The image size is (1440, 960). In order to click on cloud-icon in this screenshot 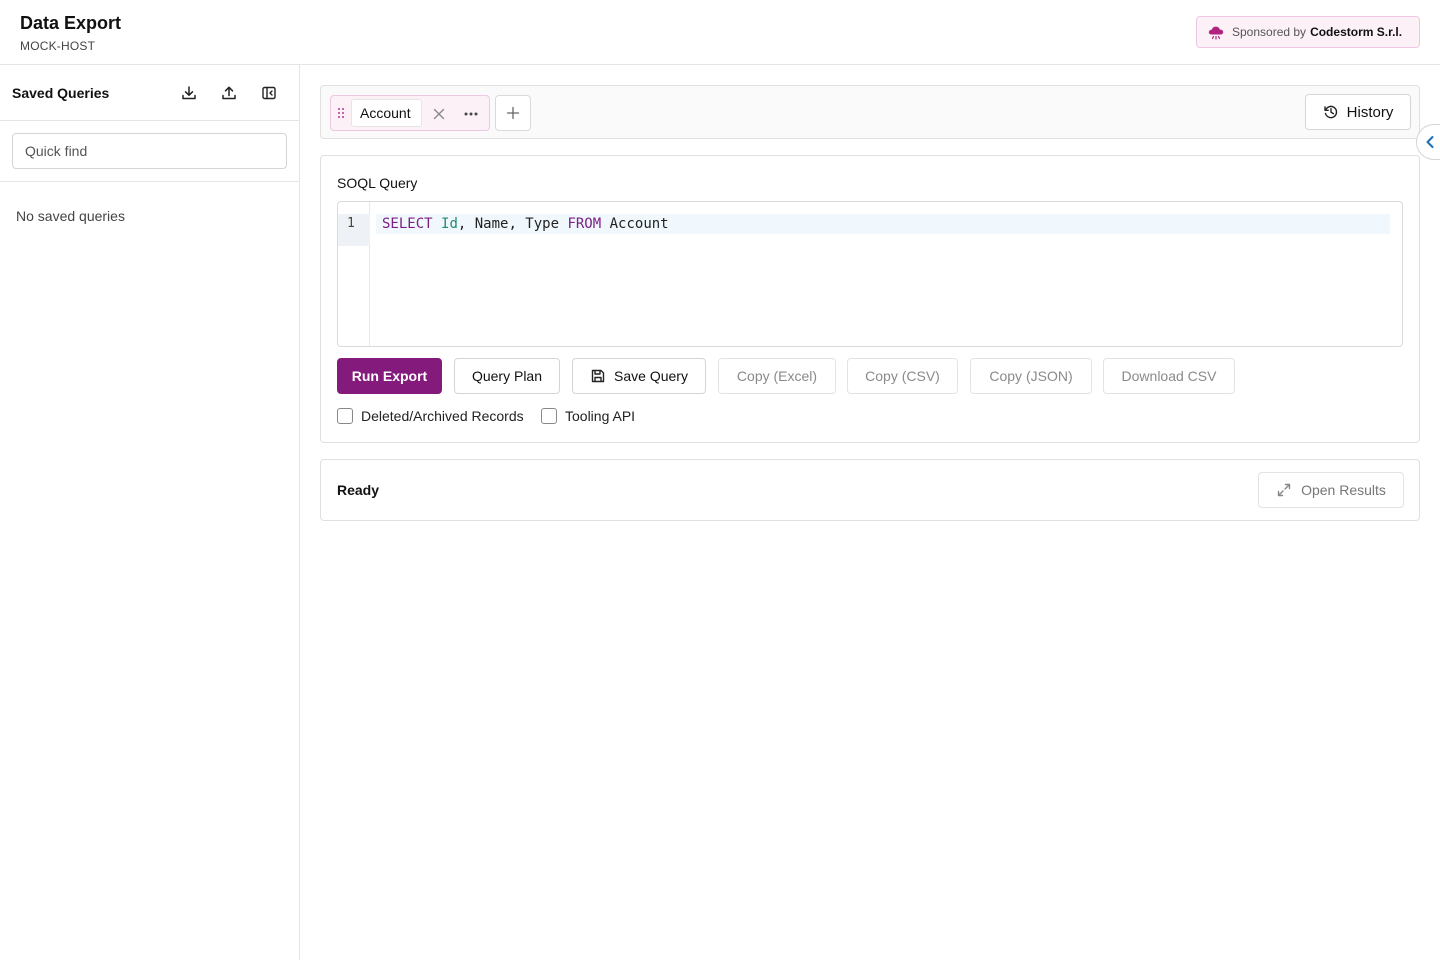, I will do `click(1216, 32)`.